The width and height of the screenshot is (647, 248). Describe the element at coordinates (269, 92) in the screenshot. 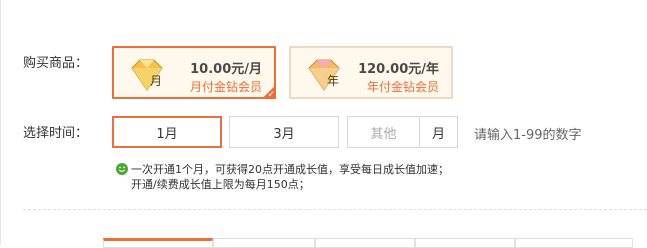

I see `checkmark-icon: ✓` at that location.